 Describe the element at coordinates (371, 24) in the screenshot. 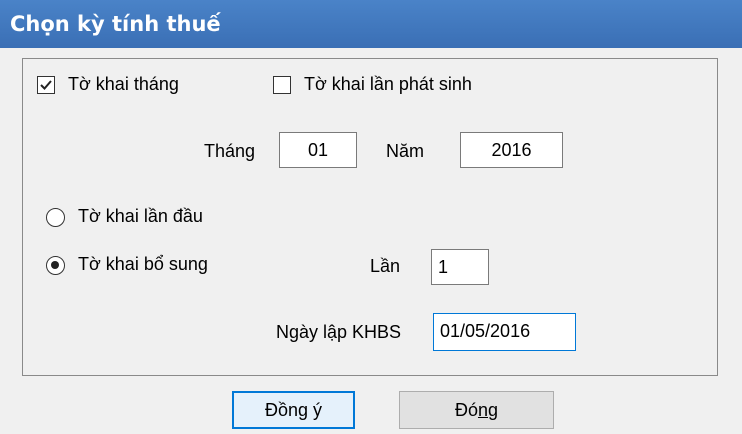

I see `window-title: Chọn kỳ tính thuế` at that location.